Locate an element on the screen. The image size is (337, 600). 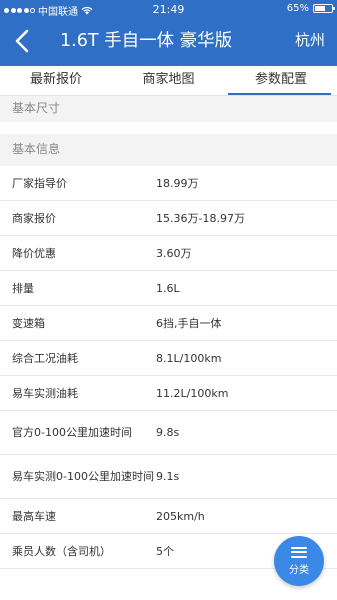
city-selector: 杭州 is located at coordinates (310, 39).